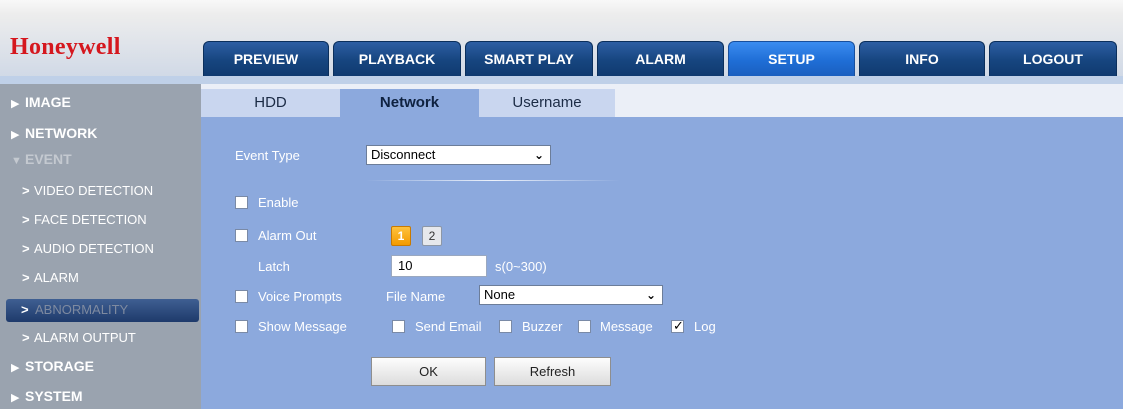 This screenshot has height=409, width=1123. What do you see at coordinates (302, 326) in the screenshot?
I see `show-message-label: Show Message` at bounding box center [302, 326].